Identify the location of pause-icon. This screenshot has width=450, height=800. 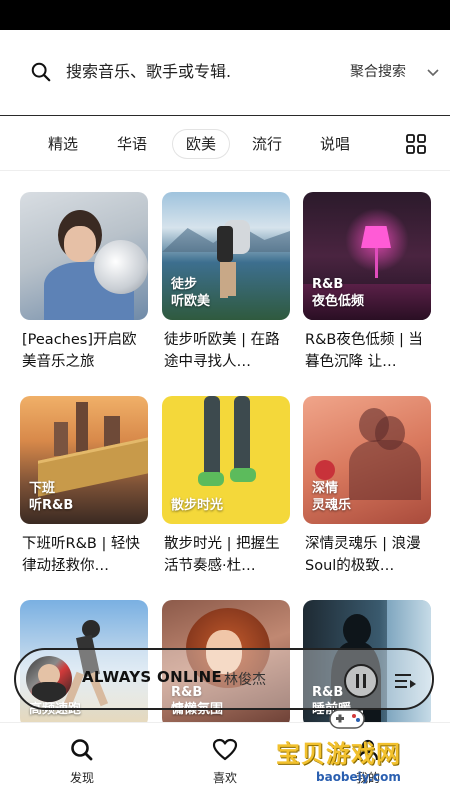
(361, 681).